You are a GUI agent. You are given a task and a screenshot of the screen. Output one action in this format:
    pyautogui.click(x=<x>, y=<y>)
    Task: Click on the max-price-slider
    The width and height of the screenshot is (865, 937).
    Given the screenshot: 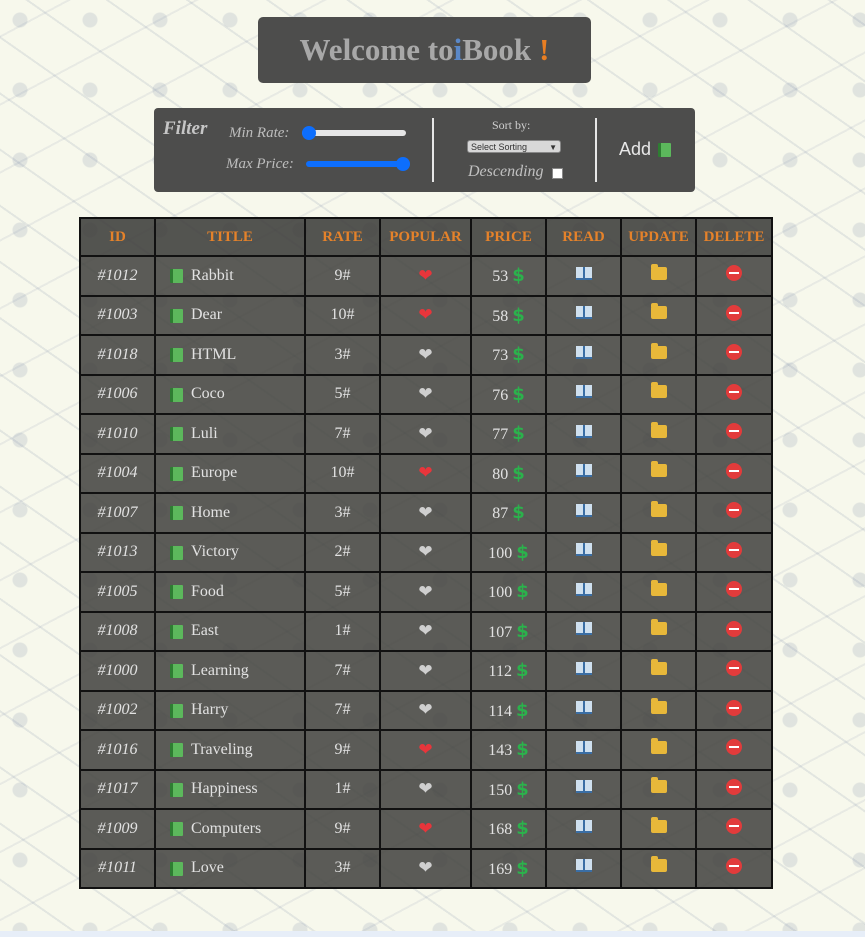 What is the action you would take?
    pyautogui.click(x=358, y=164)
    